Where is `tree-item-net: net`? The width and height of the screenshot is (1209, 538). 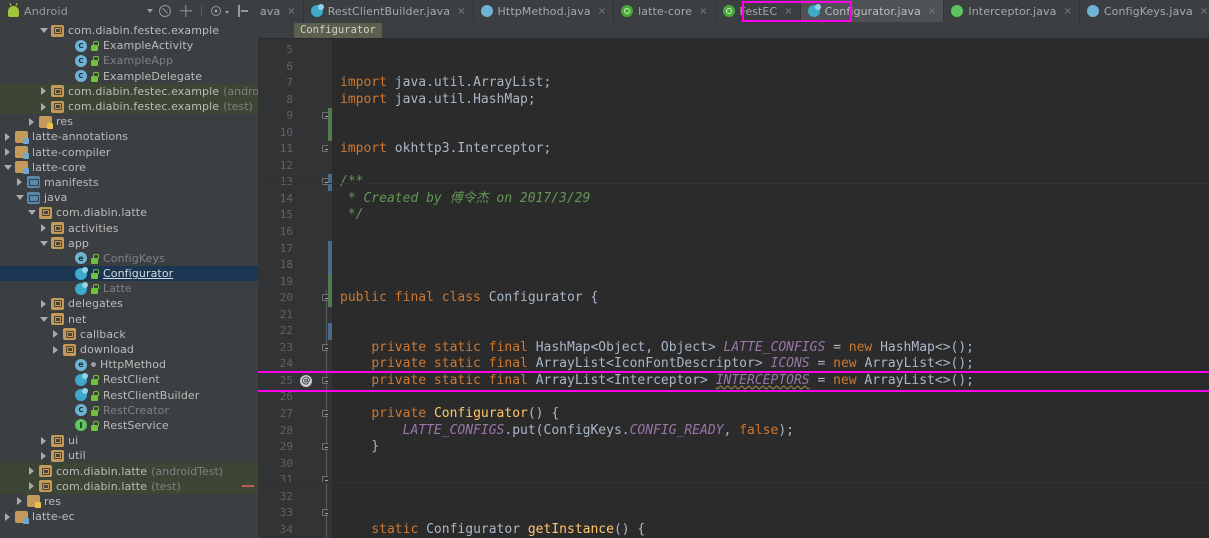
tree-item-net: net is located at coordinates (129, 319).